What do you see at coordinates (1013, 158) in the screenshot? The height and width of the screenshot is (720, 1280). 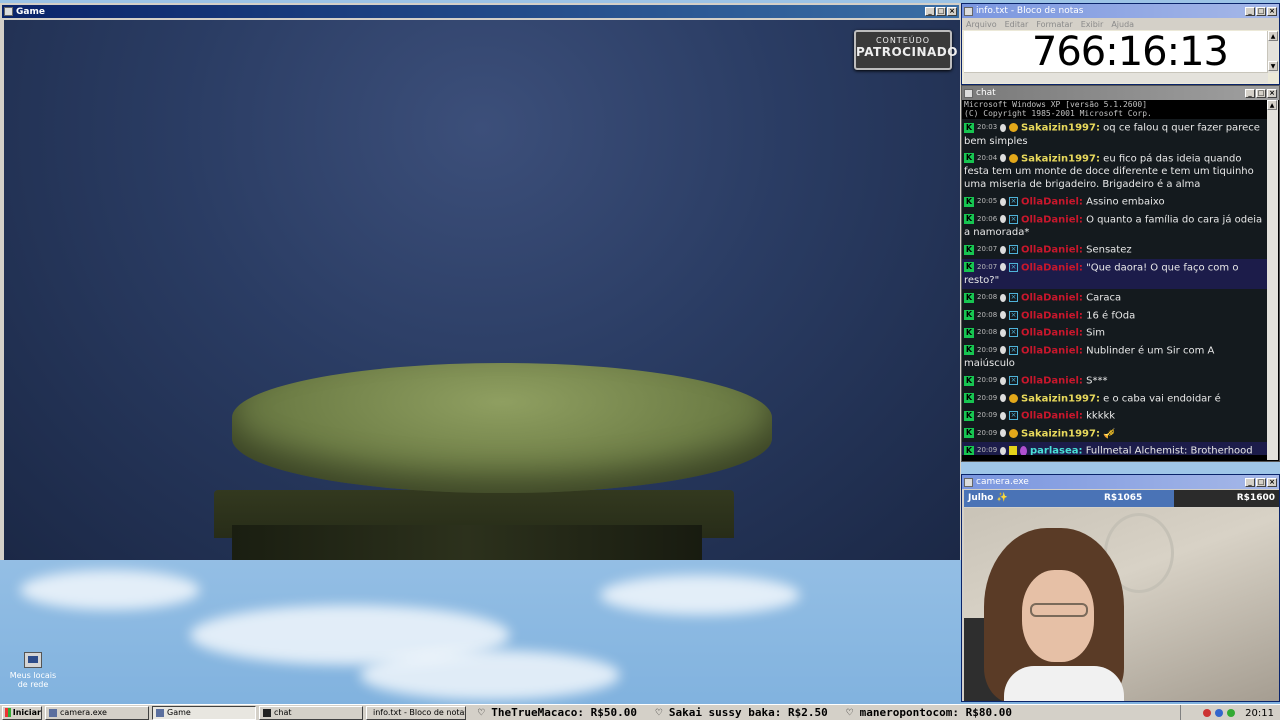 I see `coin-badge-icon` at bounding box center [1013, 158].